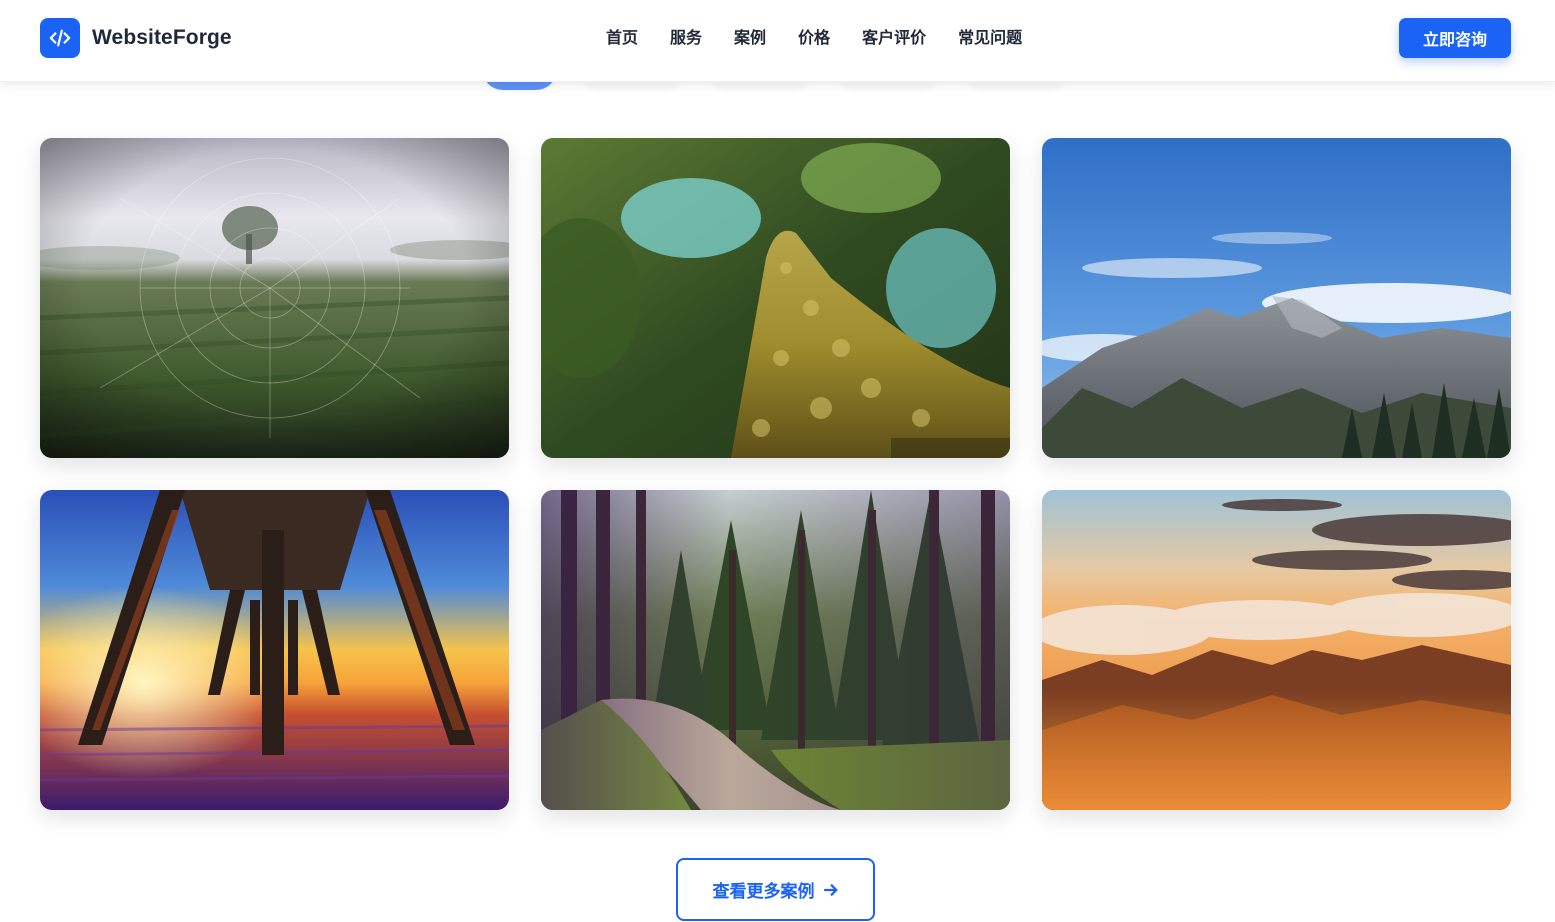 The image size is (1555, 922). I want to click on gallery-item-misty-field, so click(274, 298).